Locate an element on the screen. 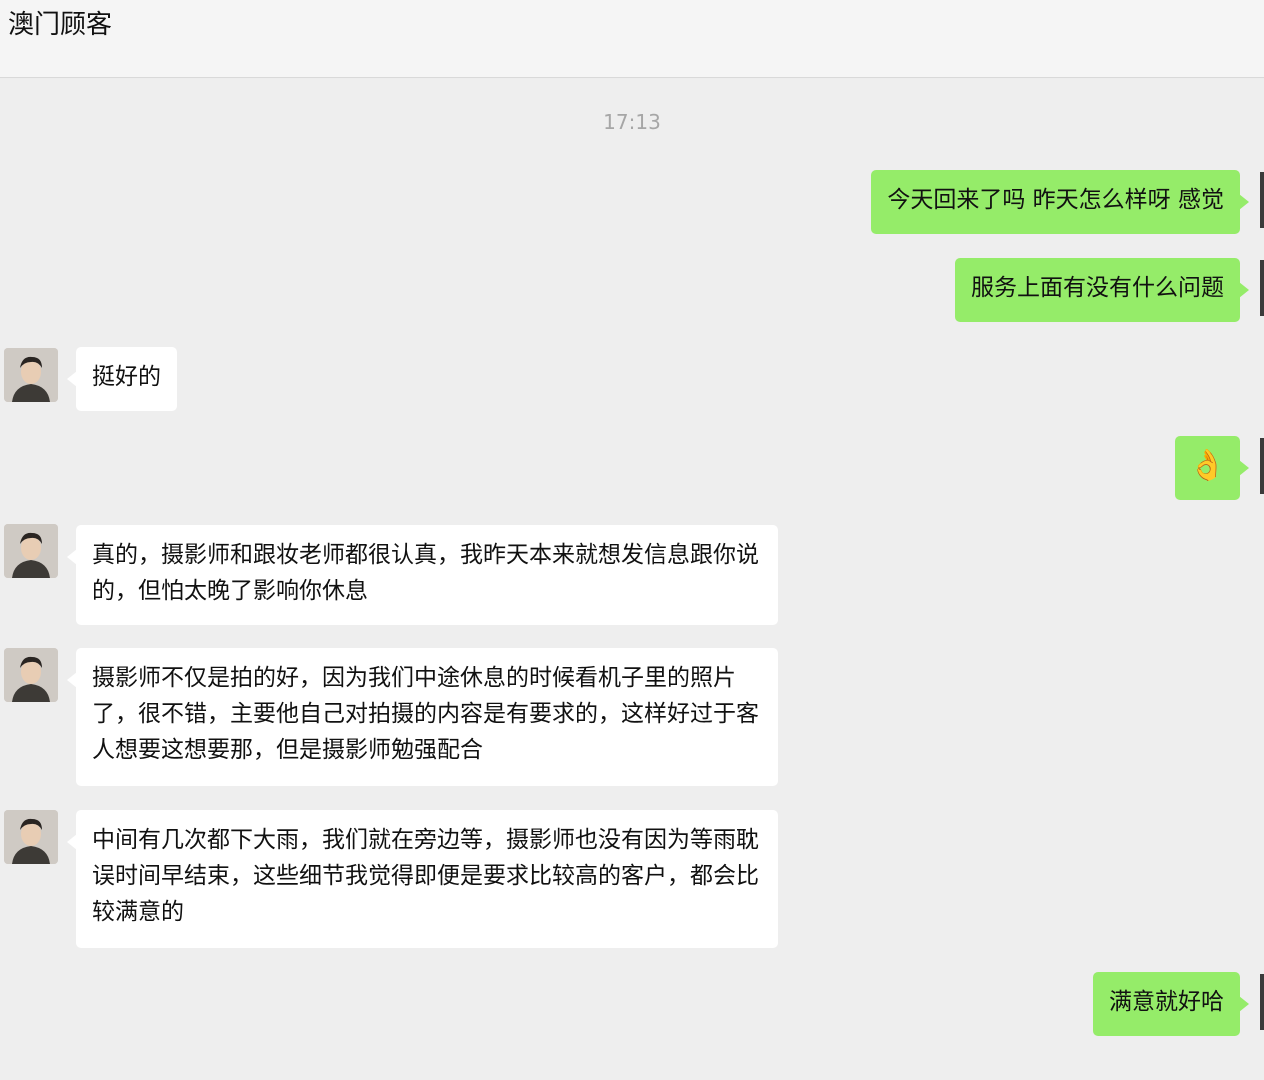 The width and height of the screenshot is (1264, 1080). my-message-bubble: 👌 is located at coordinates (1212, 468).